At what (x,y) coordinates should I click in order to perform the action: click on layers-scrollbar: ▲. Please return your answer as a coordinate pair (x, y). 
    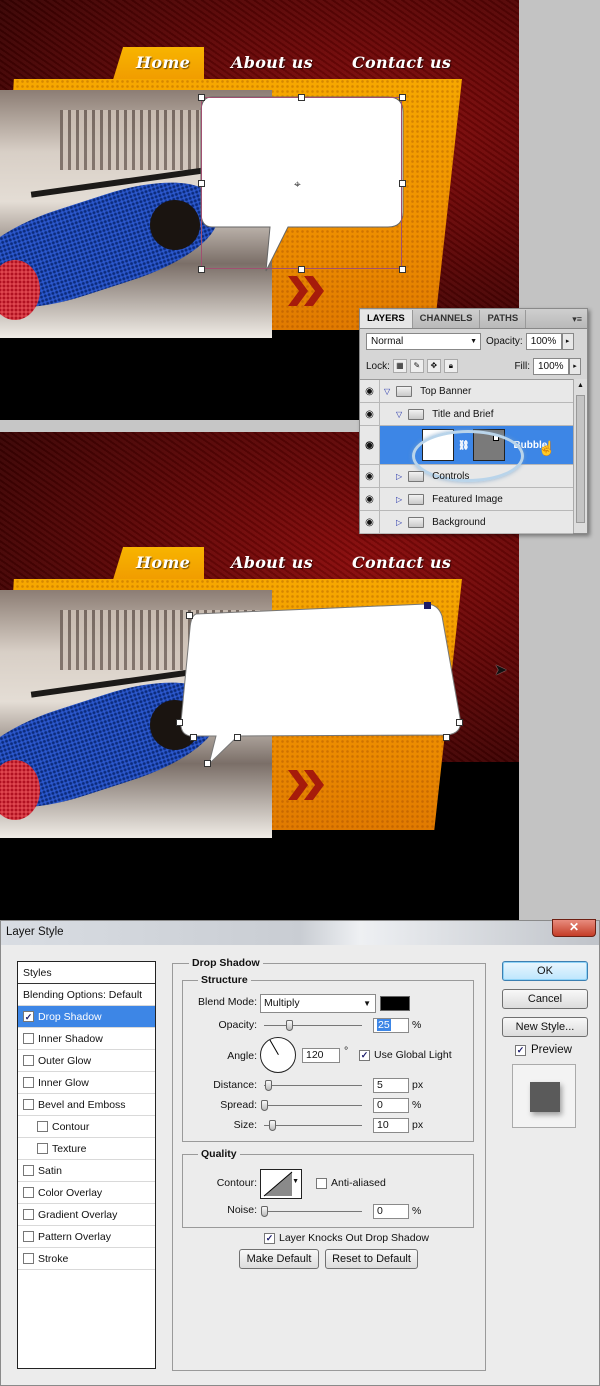
    Looking at the image, I should click on (580, 456).